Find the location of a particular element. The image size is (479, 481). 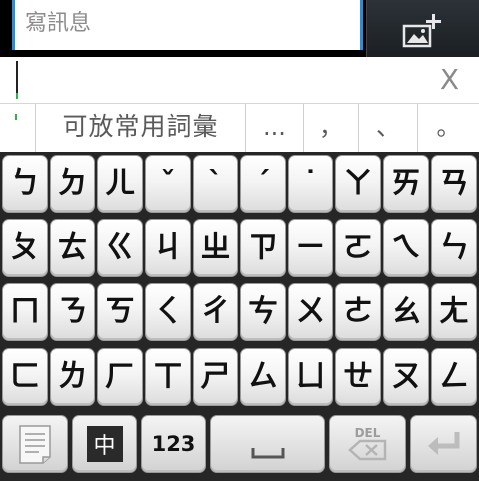

key: ㄙ is located at coordinates (263, 377).